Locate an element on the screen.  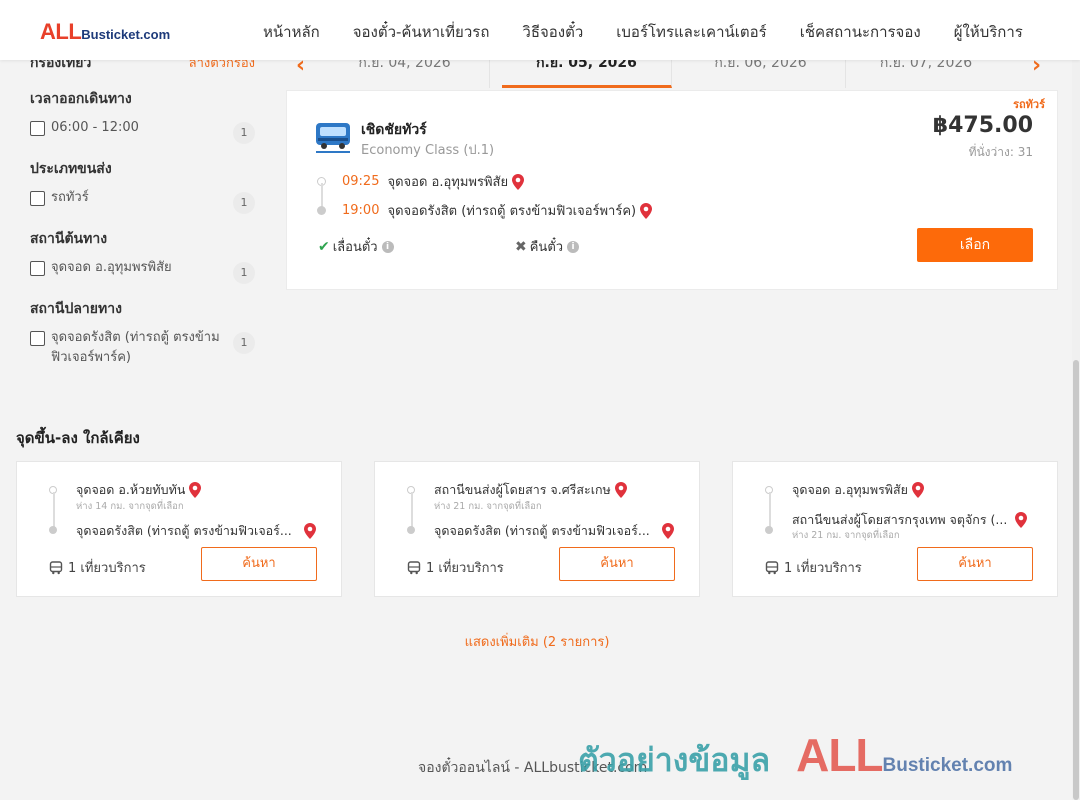
operator-class: Economy Class (ป.1) is located at coordinates (428, 150).